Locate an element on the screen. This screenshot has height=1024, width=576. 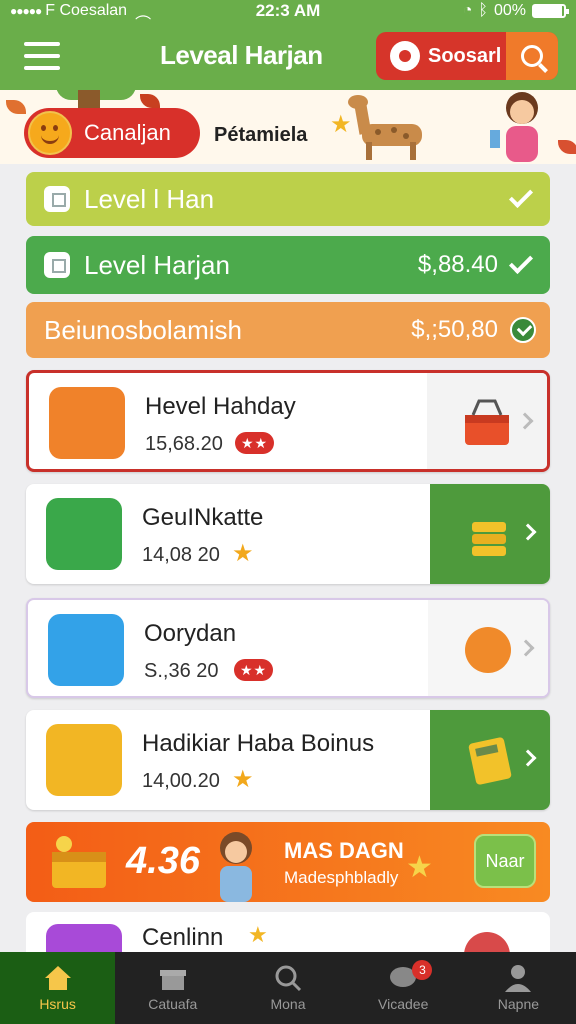
gift-box-icon is located at coordinates (84, 760).